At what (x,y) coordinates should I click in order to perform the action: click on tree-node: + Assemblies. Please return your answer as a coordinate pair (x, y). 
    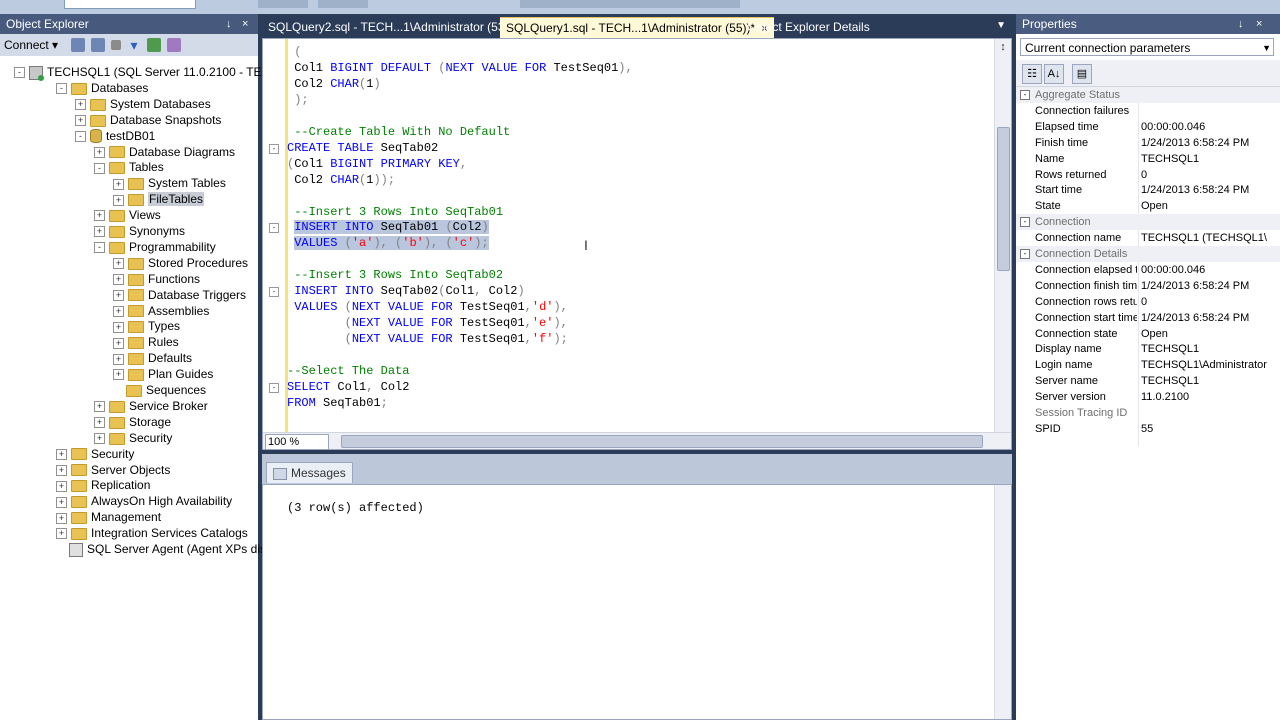
    Looking at the image, I should click on (161, 311).